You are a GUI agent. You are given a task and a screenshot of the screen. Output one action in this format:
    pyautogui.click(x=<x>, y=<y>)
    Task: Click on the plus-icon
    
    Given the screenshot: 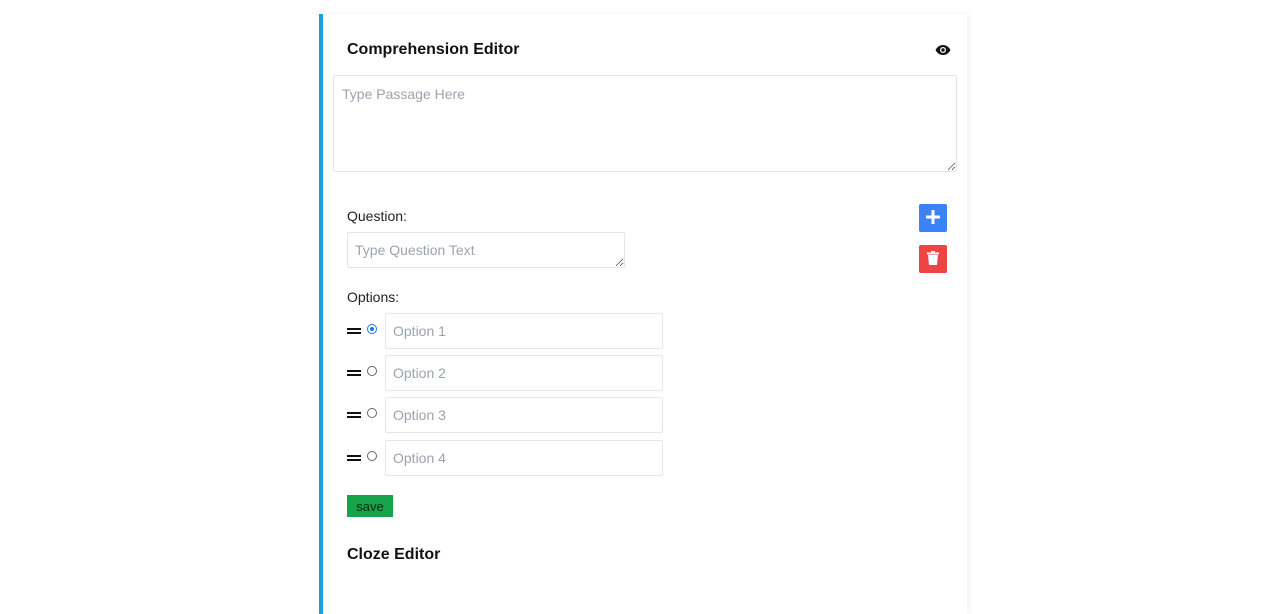 What is the action you would take?
    pyautogui.click(x=933, y=218)
    